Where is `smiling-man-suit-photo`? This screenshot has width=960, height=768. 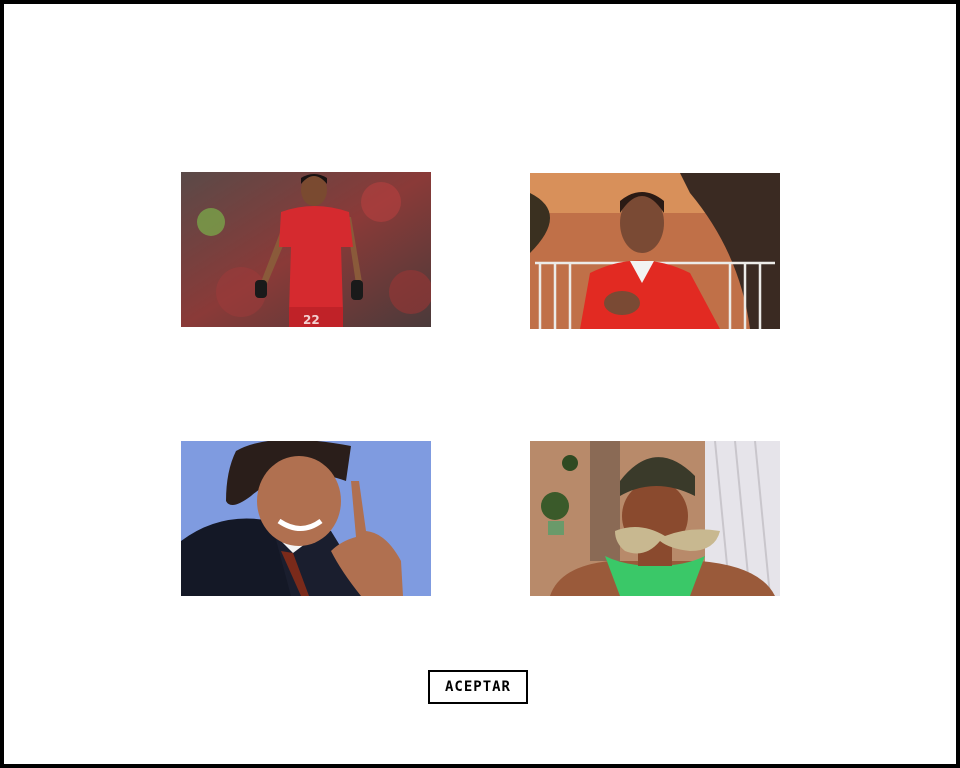 smiling-man-suit-photo is located at coordinates (306, 518).